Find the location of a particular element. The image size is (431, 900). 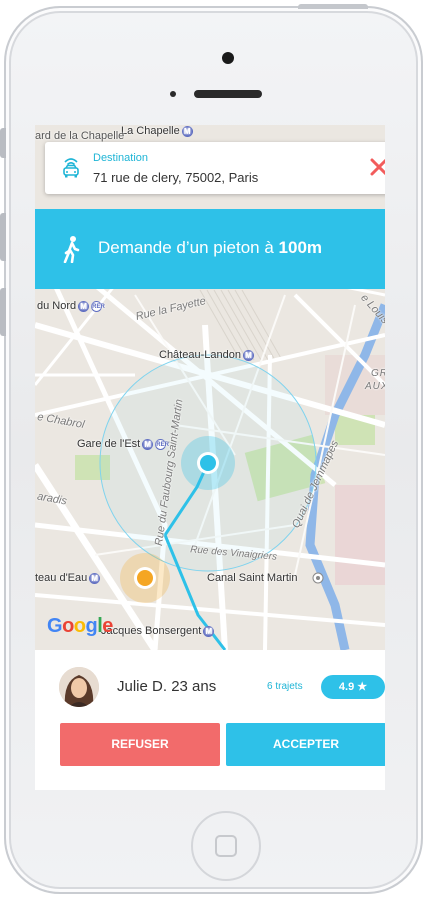

map-label-chateau-landon: Château-Landon M is located at coordinates (206, 355).